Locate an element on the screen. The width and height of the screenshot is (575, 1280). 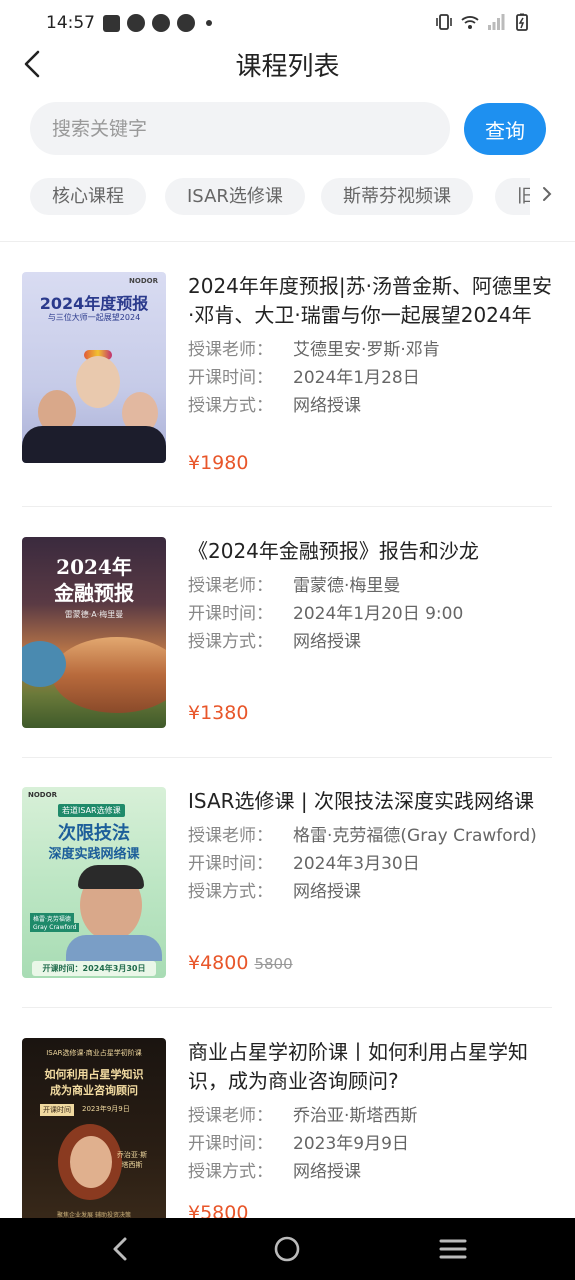
system-icons is located at coordinates (483, 22).